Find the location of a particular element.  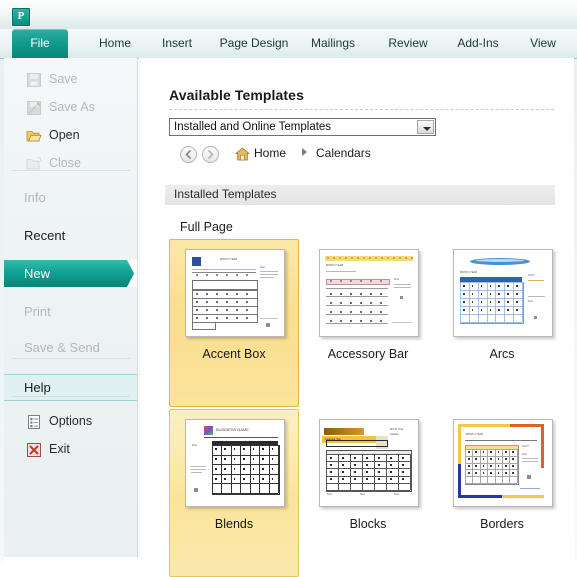

save-as-icon-wrap is located at coordinates (34, 107).